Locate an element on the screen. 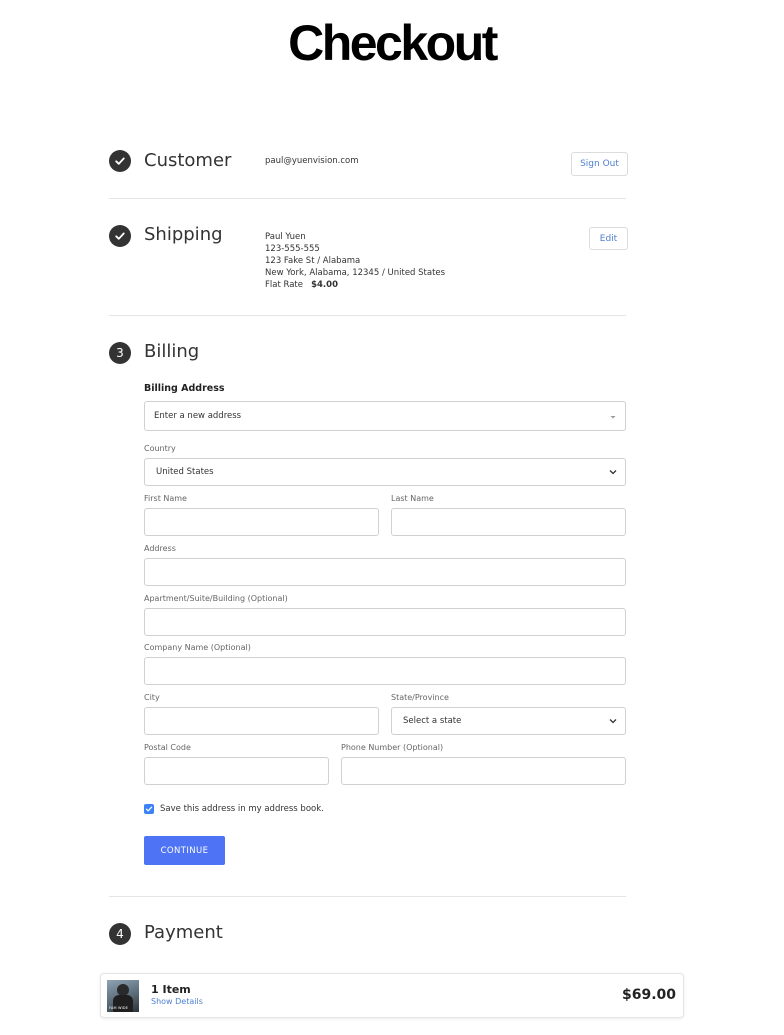 Image resolution: width=784 pixels, height=1035 pixels. page-title: Checkout is located at coordinates (393, 43).